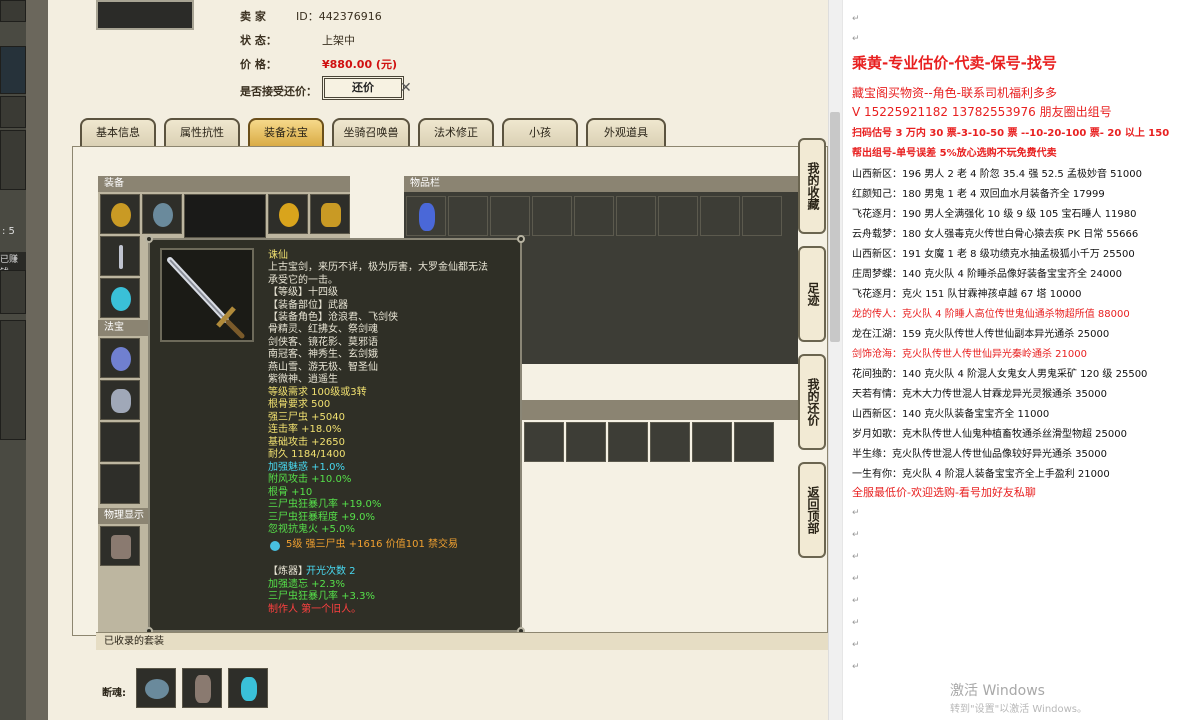  What do you see at coordinates (981, 474) in the screenshot?
I see `listing-line: 一生有你：克火队 4 阶混人装备宝宝齐全上手盈利 21000` at bounding box center [981, 474].